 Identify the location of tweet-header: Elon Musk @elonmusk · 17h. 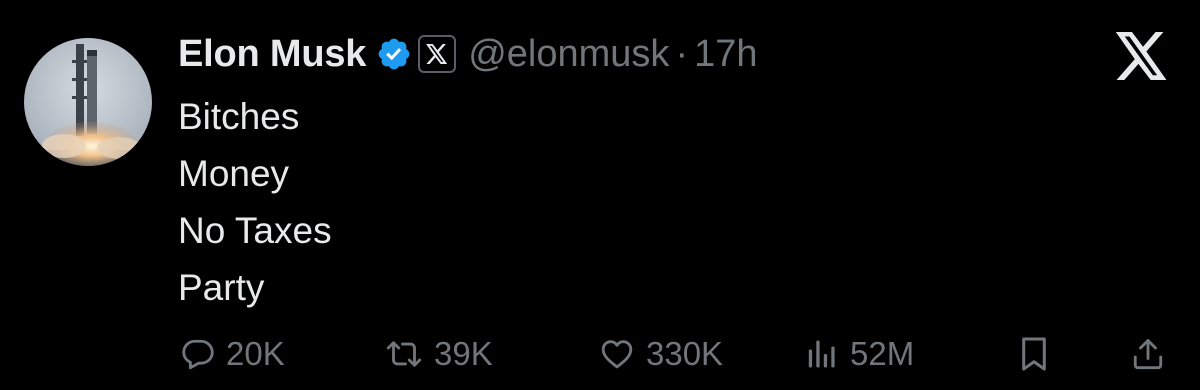
(468, 54).